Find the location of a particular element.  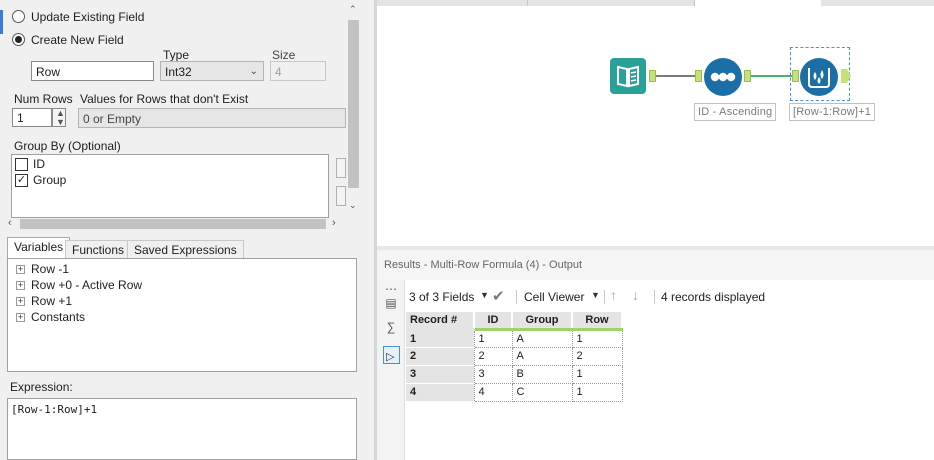

vertical-scroll-thumb is located at coordinates (353, 104).